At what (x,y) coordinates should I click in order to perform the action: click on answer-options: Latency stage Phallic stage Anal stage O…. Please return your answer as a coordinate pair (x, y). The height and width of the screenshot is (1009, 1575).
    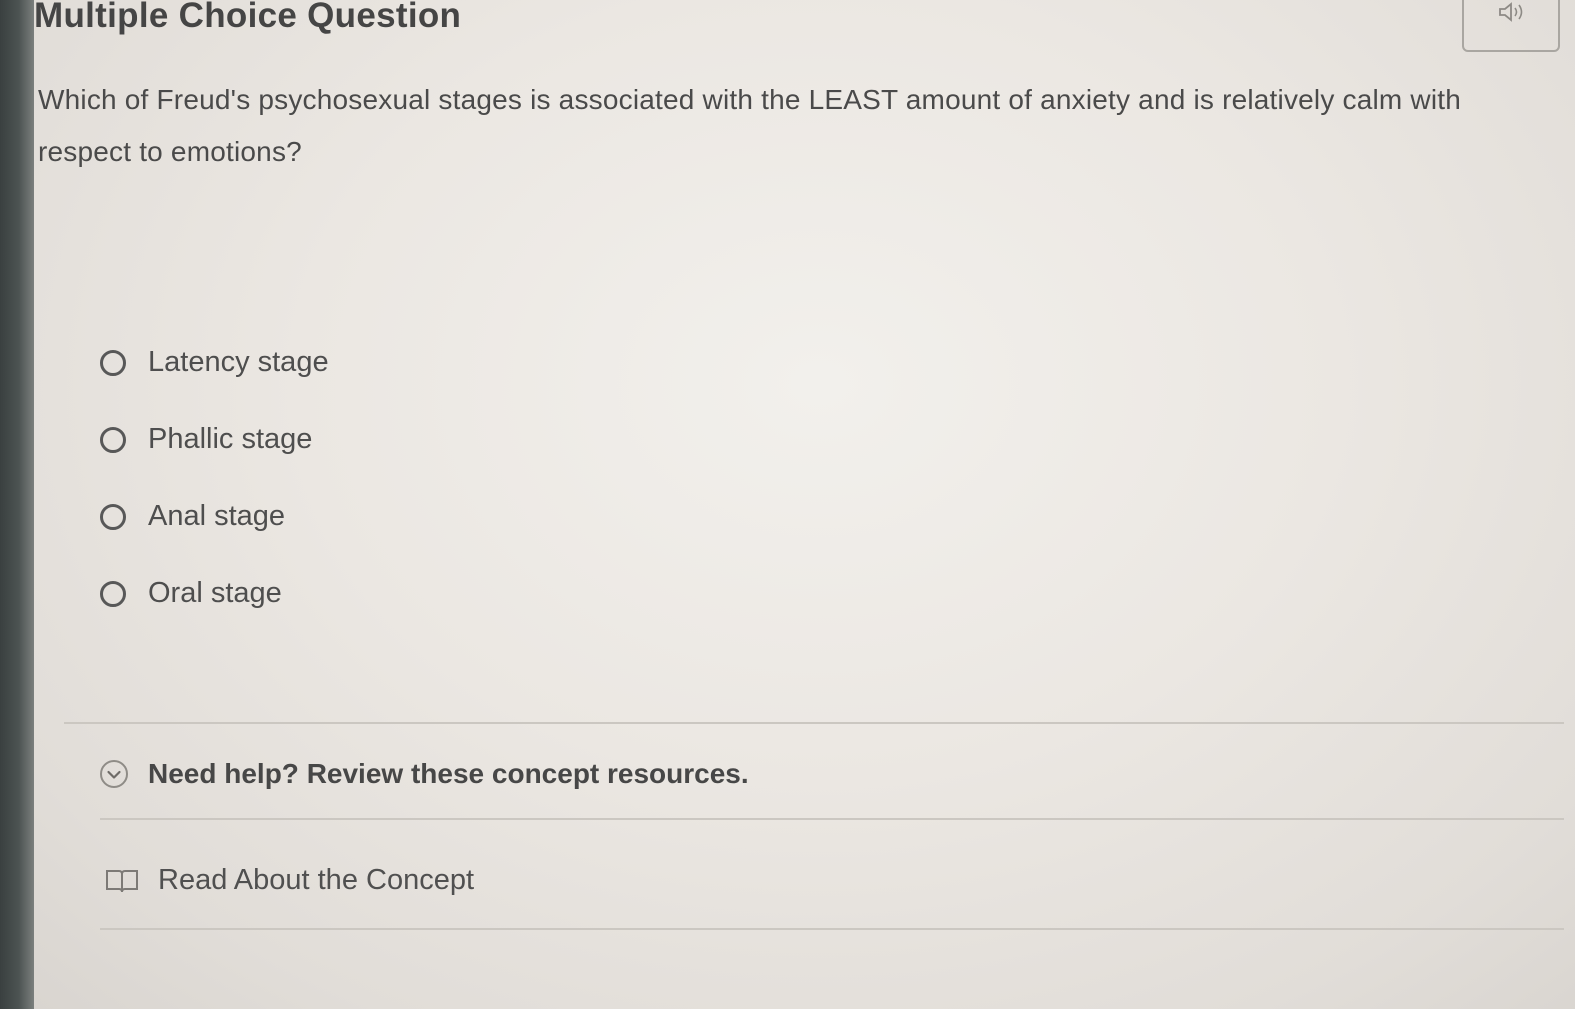
    Looking at the image, I should click on (214, 478).